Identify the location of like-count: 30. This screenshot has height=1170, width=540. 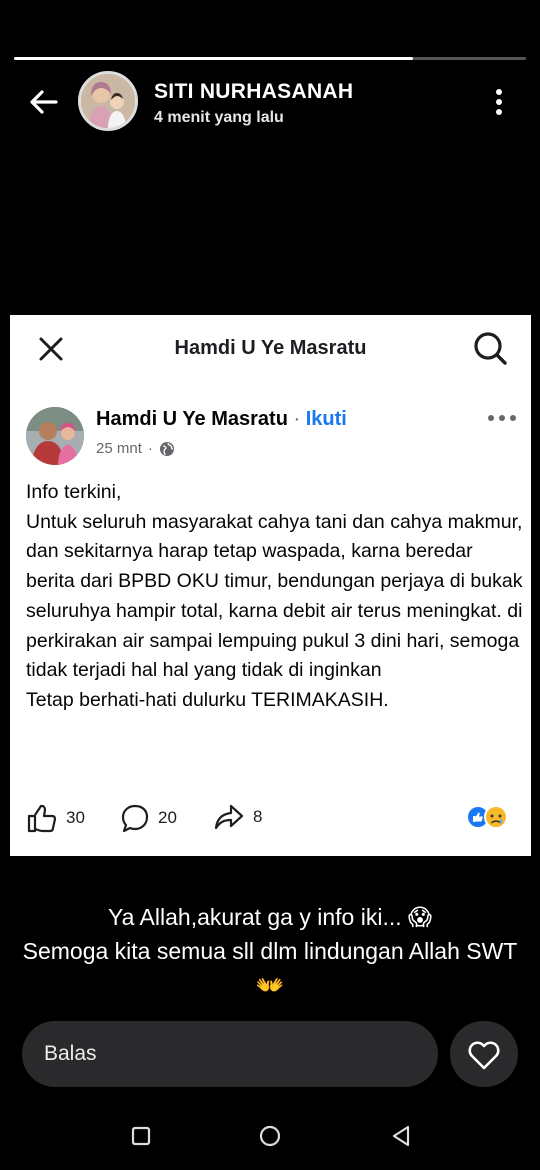
(75, 817).